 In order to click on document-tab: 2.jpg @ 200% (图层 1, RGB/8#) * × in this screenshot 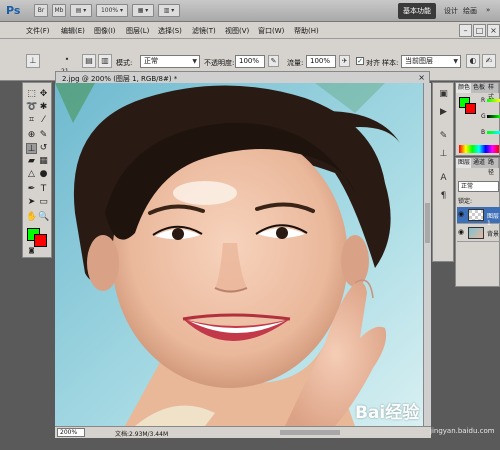, I will do `click(242, 77)`.